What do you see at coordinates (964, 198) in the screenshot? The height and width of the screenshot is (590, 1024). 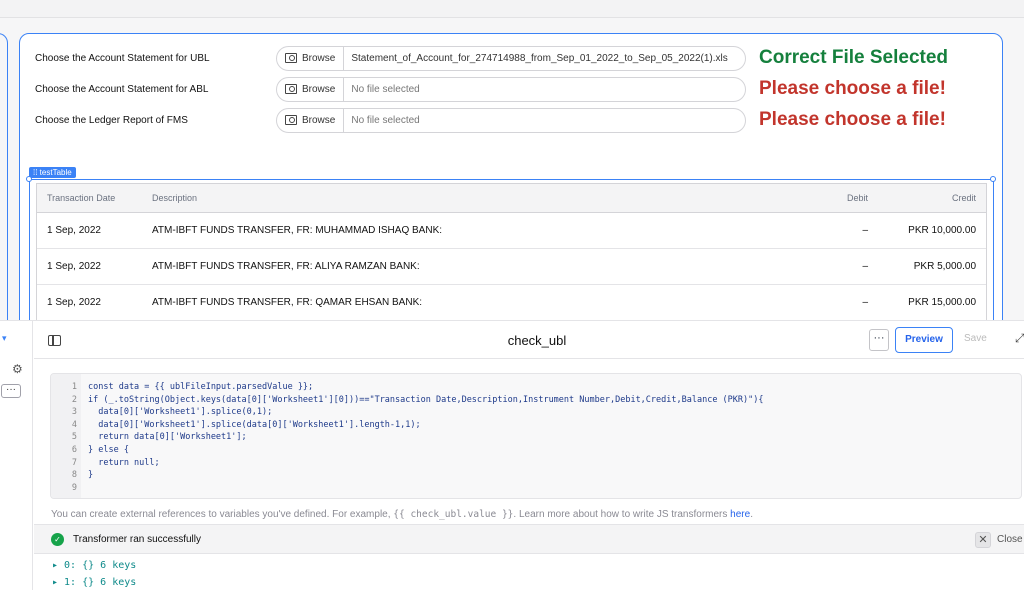 I see `column-header-credit: Credit` at bounding box center [964, 198].